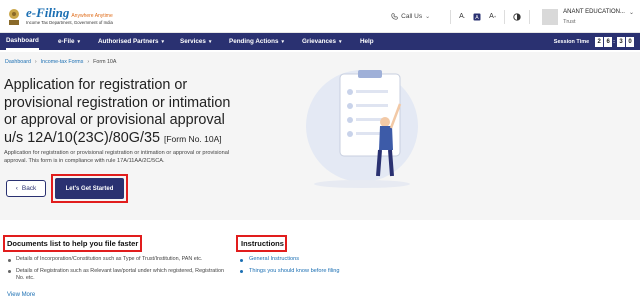  I want to click on brand-tagline: Anywhere Anytime, so click(92, 16).